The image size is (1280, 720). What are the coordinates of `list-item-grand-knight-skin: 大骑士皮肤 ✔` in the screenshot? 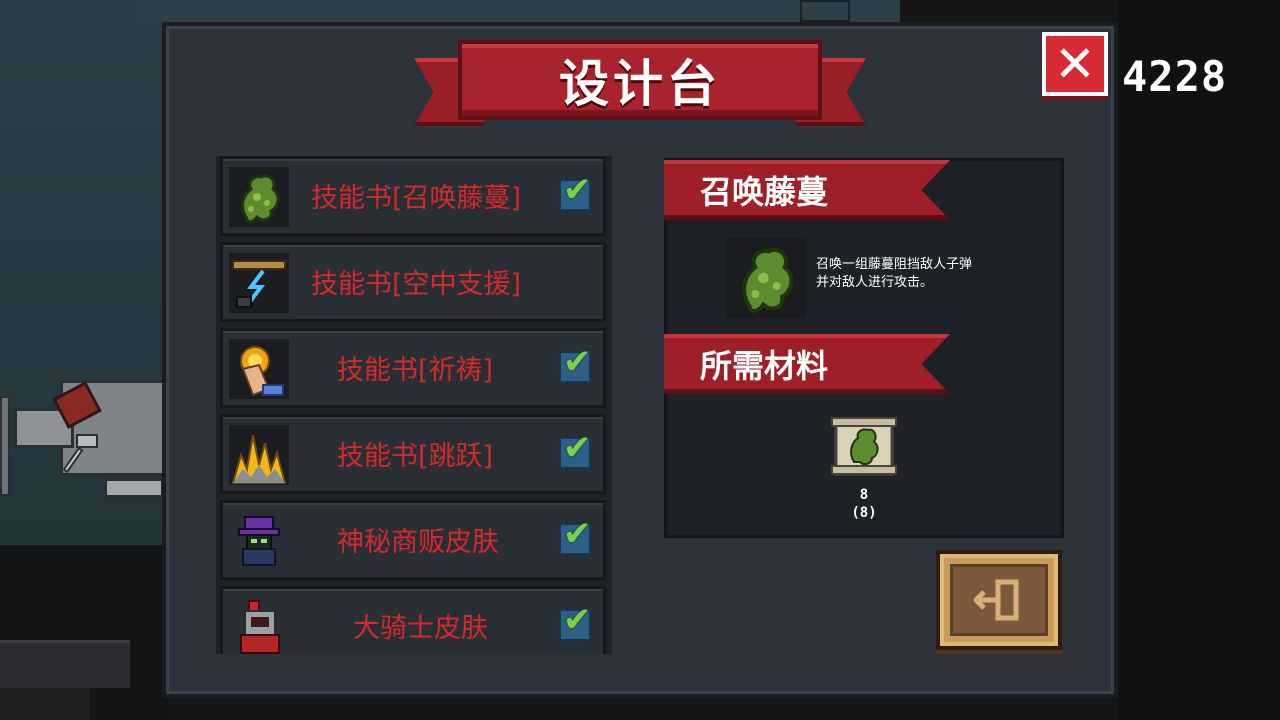 It's located at (413, 620).